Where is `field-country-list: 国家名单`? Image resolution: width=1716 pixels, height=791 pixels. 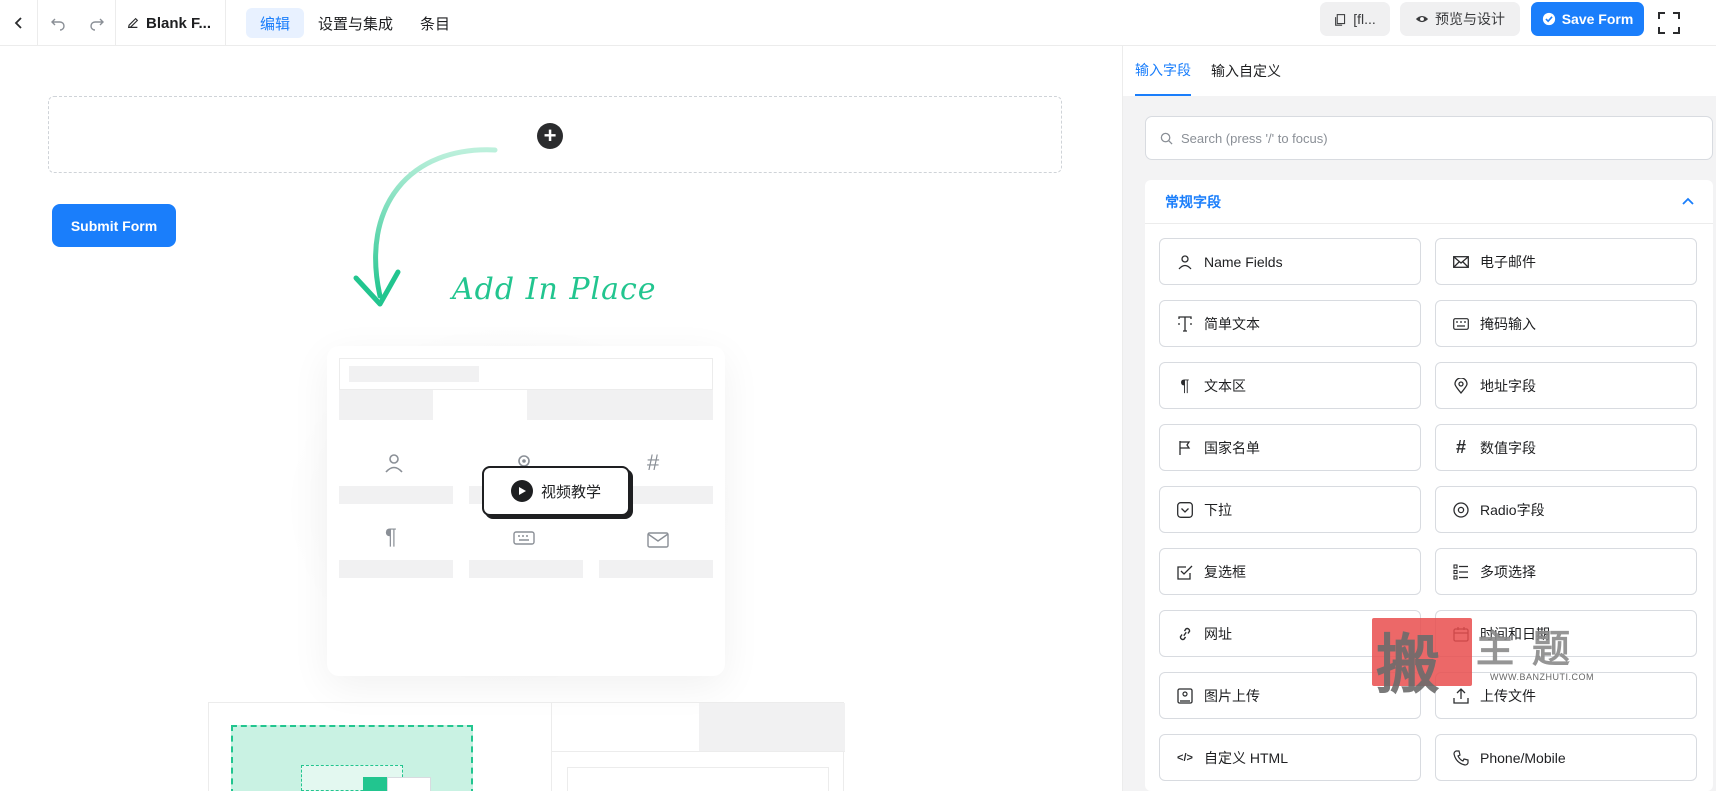
field-country-list: 国家名单 is located at coordinates (1290, 447).